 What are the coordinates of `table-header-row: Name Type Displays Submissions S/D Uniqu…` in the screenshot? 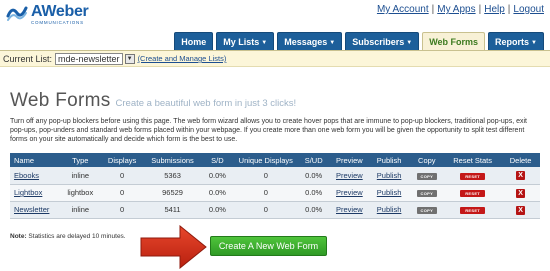 It's located at (275, 160).